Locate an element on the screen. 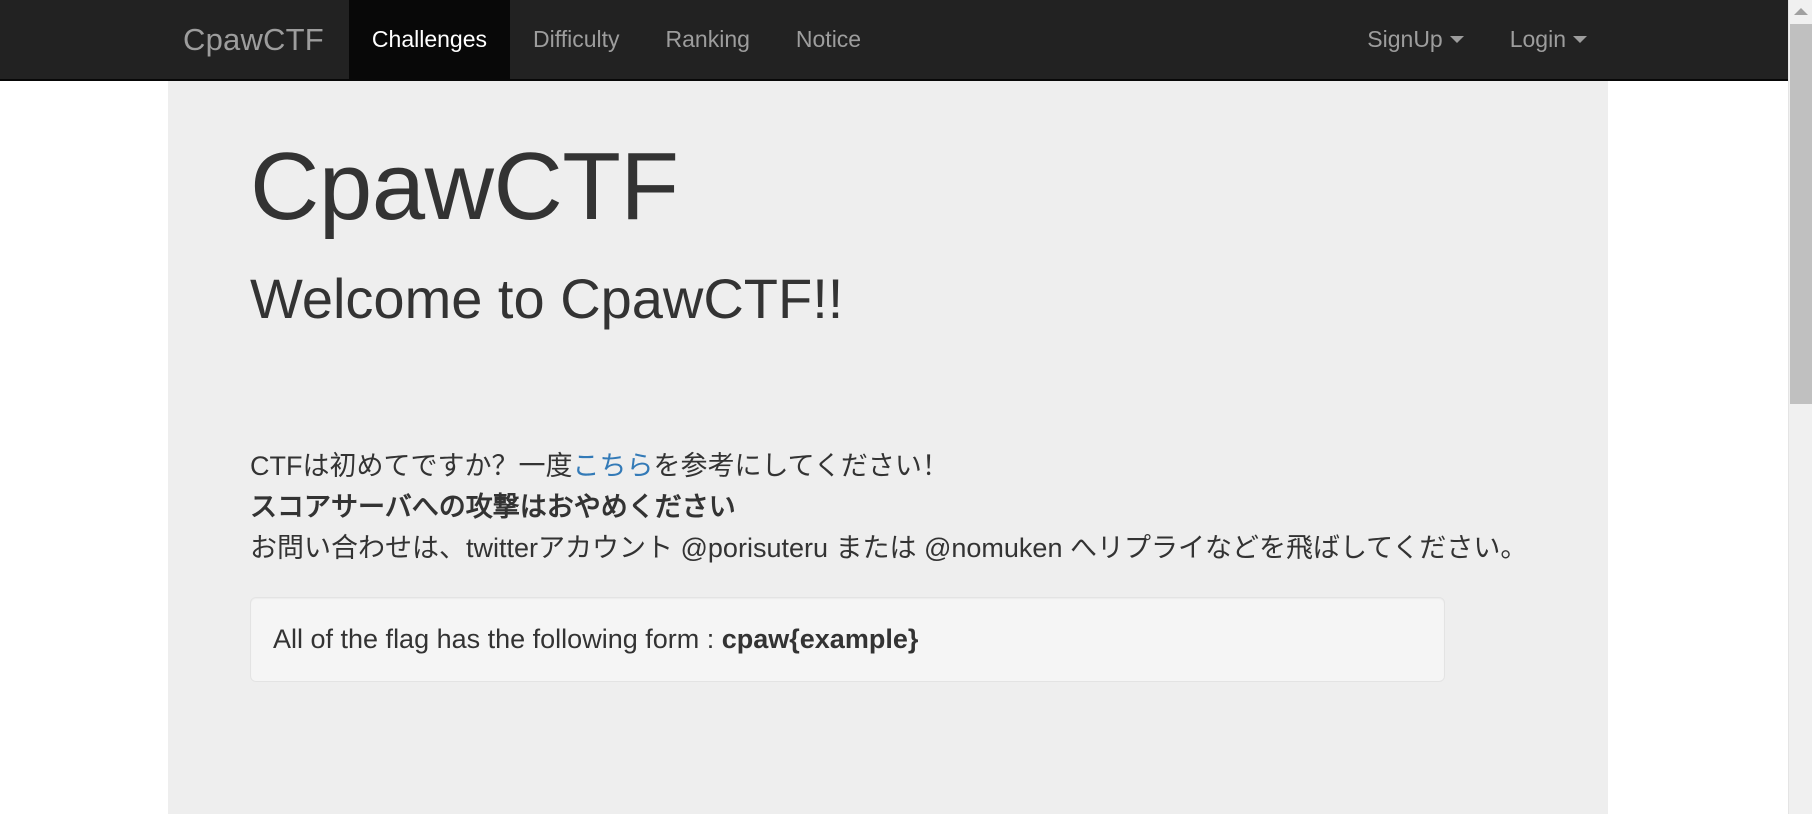  nav-item-login-label: Login is located at coordinates (1537, 39).